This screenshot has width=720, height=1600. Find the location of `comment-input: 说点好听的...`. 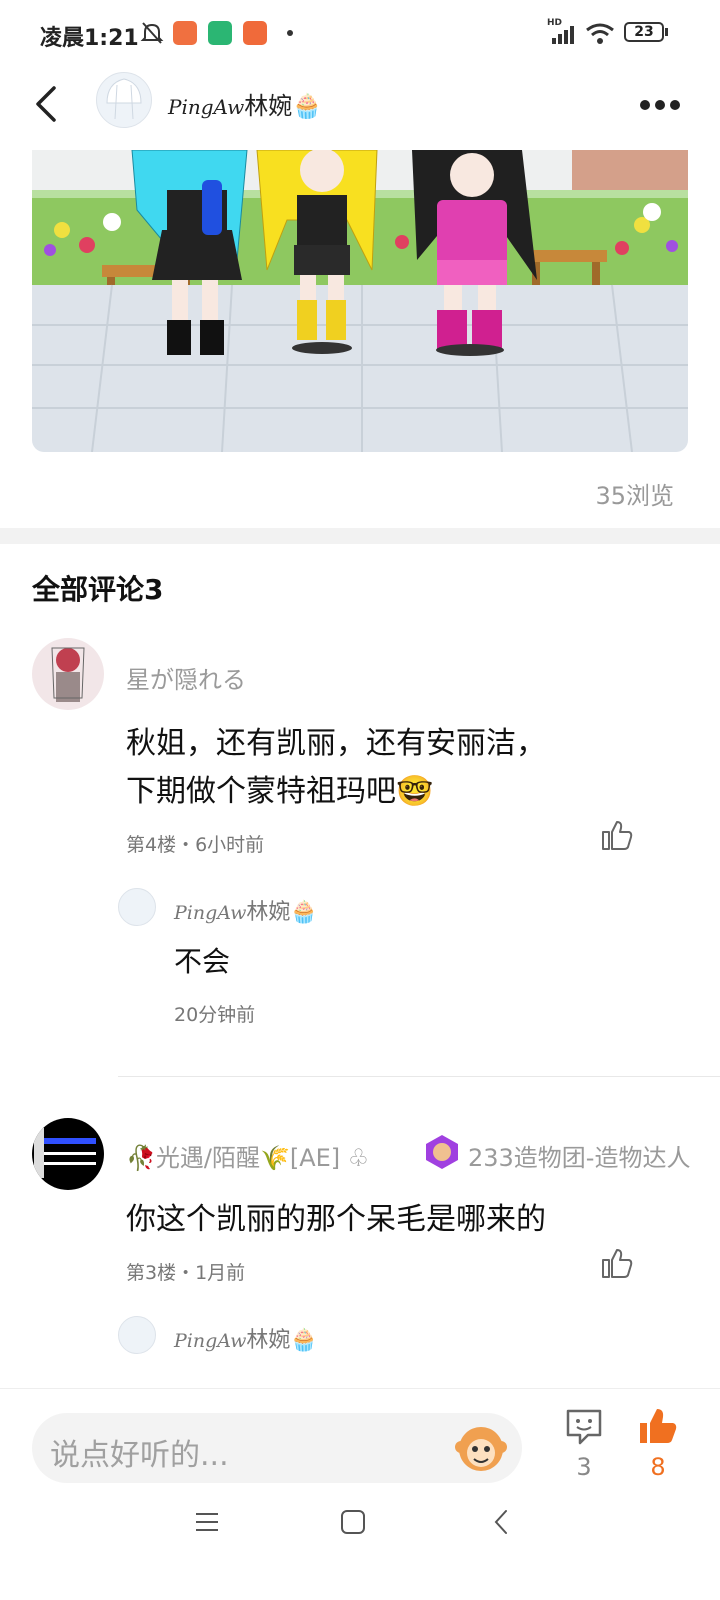

comment-input: 说点好听的... is located at coordinates (277, 1448).